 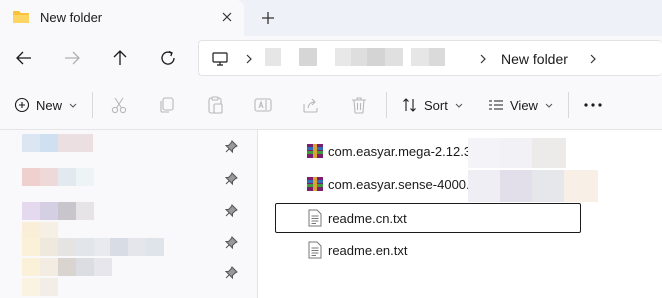 What do you see at coordinates (524, 105) in the screenshot?
I see `view-label: View` at bounding box center [524, 105].